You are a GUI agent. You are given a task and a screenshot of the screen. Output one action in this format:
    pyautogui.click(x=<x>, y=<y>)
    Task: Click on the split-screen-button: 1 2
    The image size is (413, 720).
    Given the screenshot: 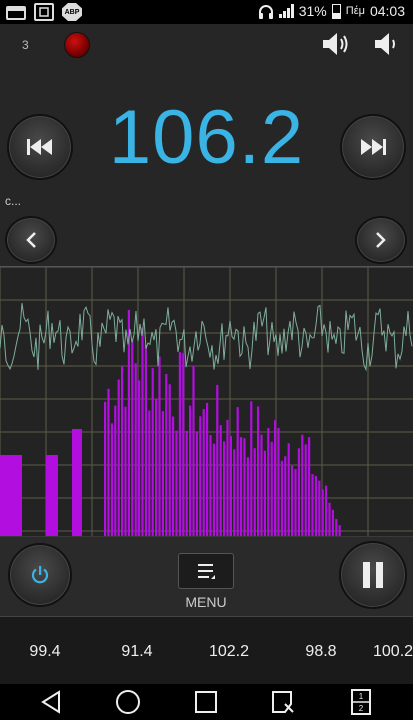 What is the action you would take?
    pyautogui.click(x=361, y=702)
    